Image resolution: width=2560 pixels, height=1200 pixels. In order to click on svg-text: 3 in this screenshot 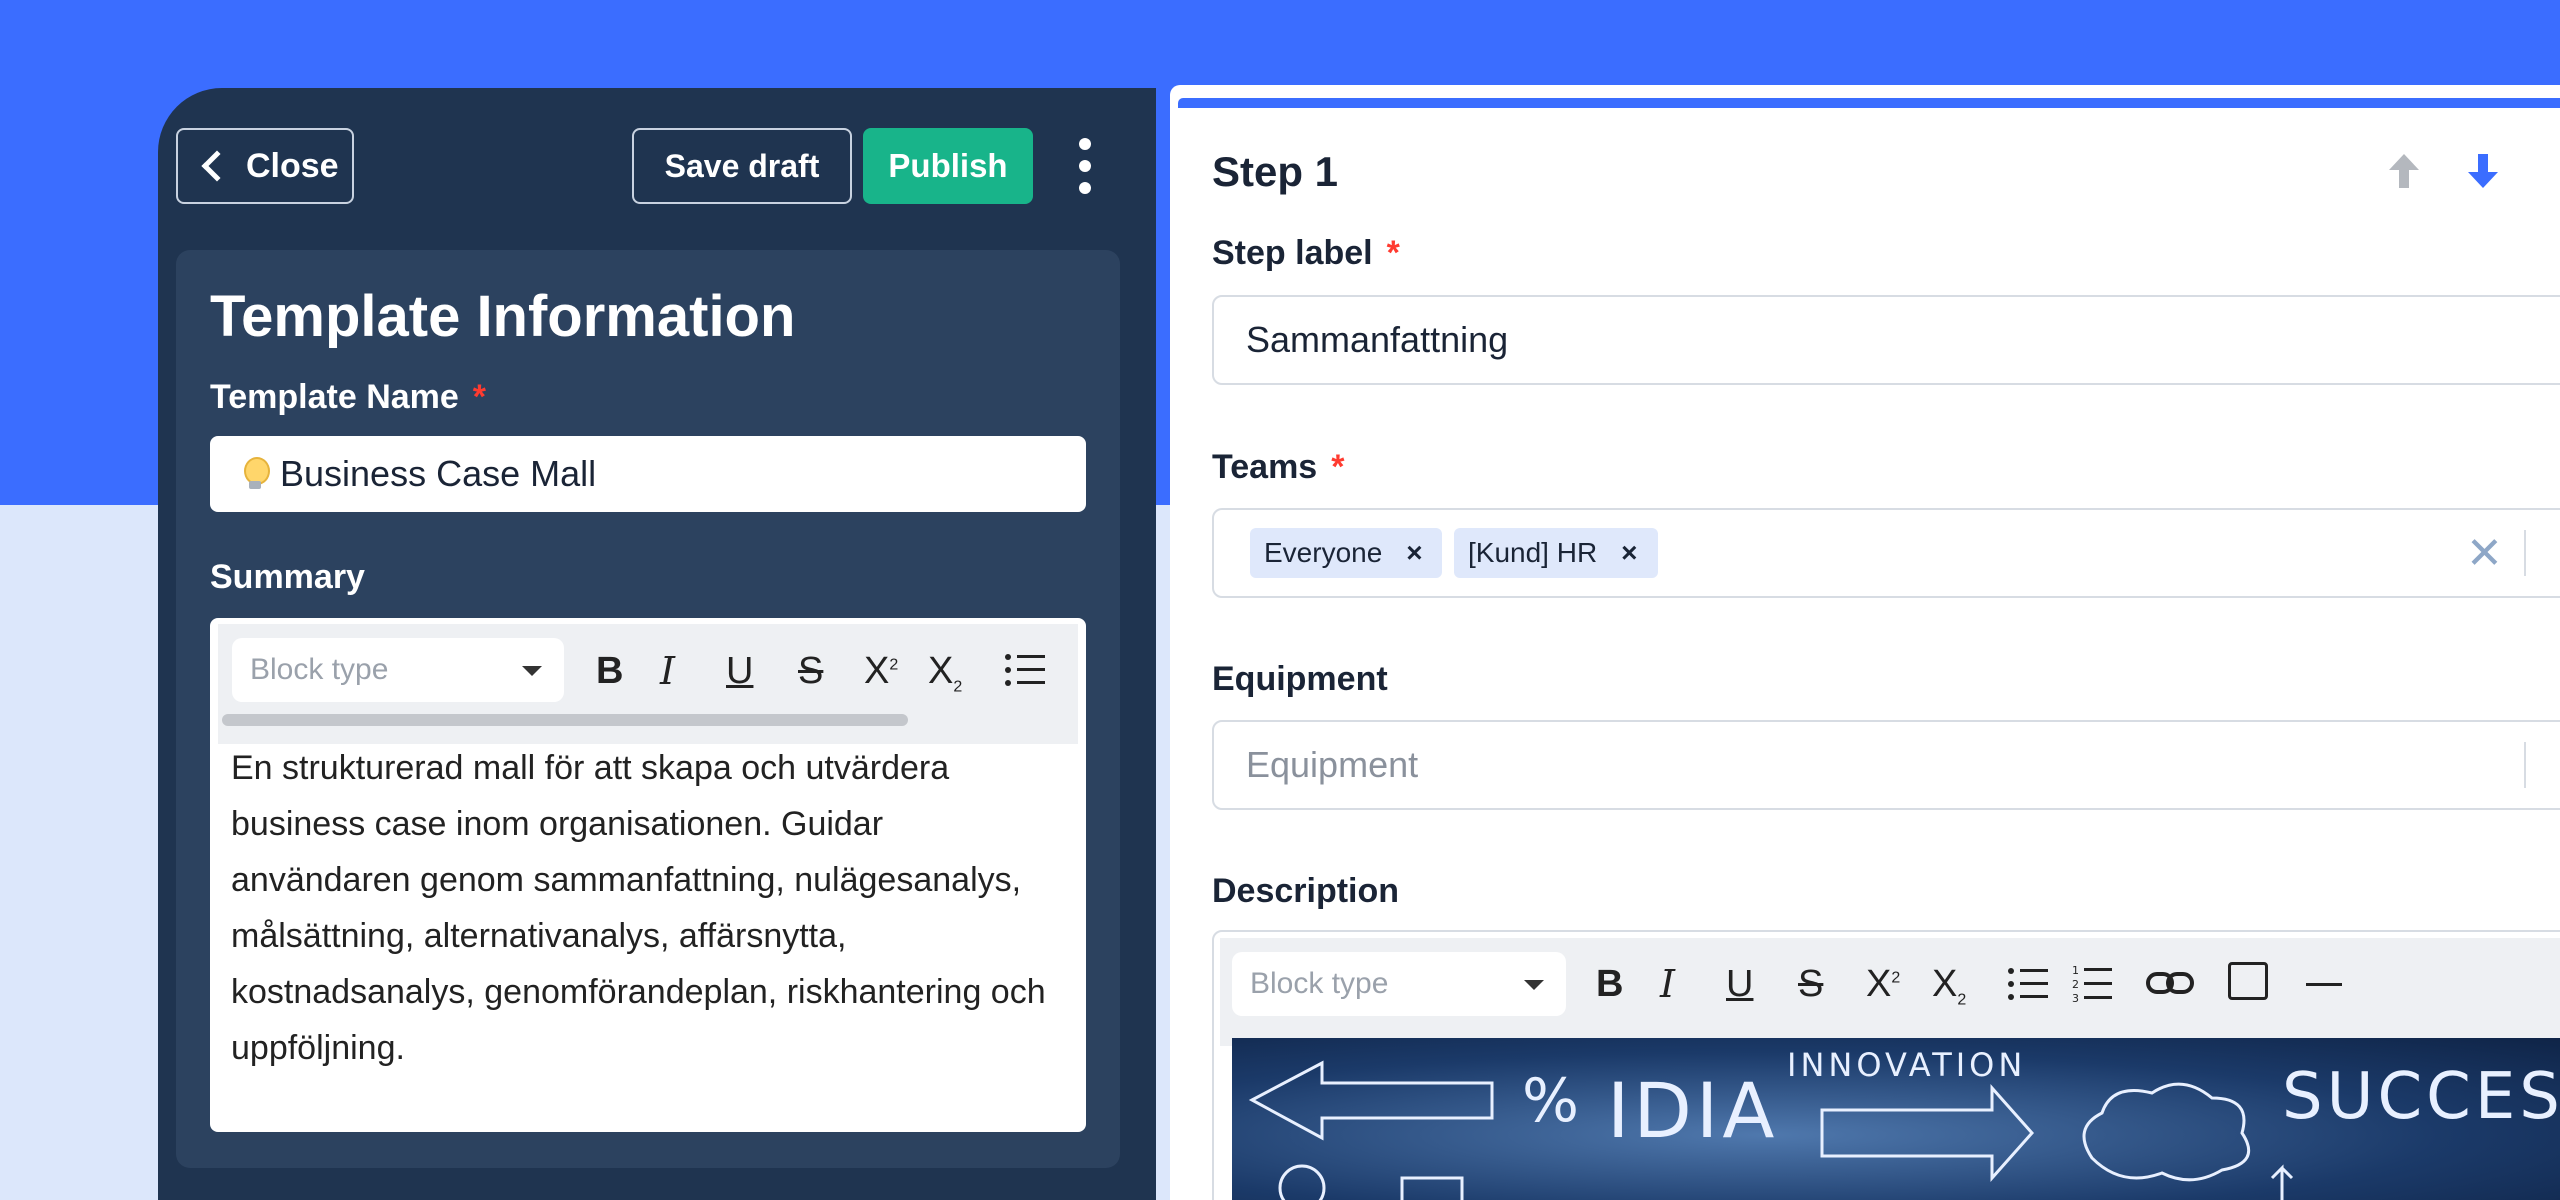, I will do `click(2075, 998)`.